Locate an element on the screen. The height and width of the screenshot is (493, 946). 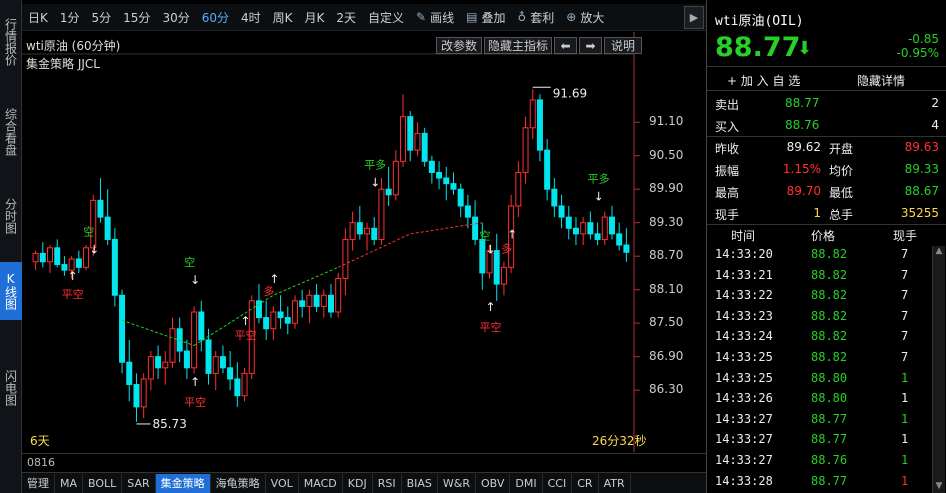
period-1m: 1分 is located at coordinates (70, 17).